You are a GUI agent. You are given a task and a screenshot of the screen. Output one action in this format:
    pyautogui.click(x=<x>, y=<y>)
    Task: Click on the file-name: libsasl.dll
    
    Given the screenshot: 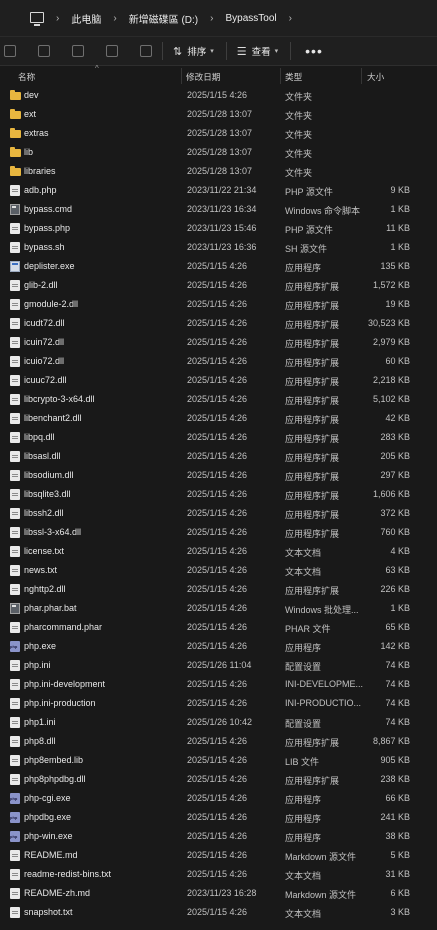 What is the action you would take?
    pyautogui.click(x=42, y=456)
    